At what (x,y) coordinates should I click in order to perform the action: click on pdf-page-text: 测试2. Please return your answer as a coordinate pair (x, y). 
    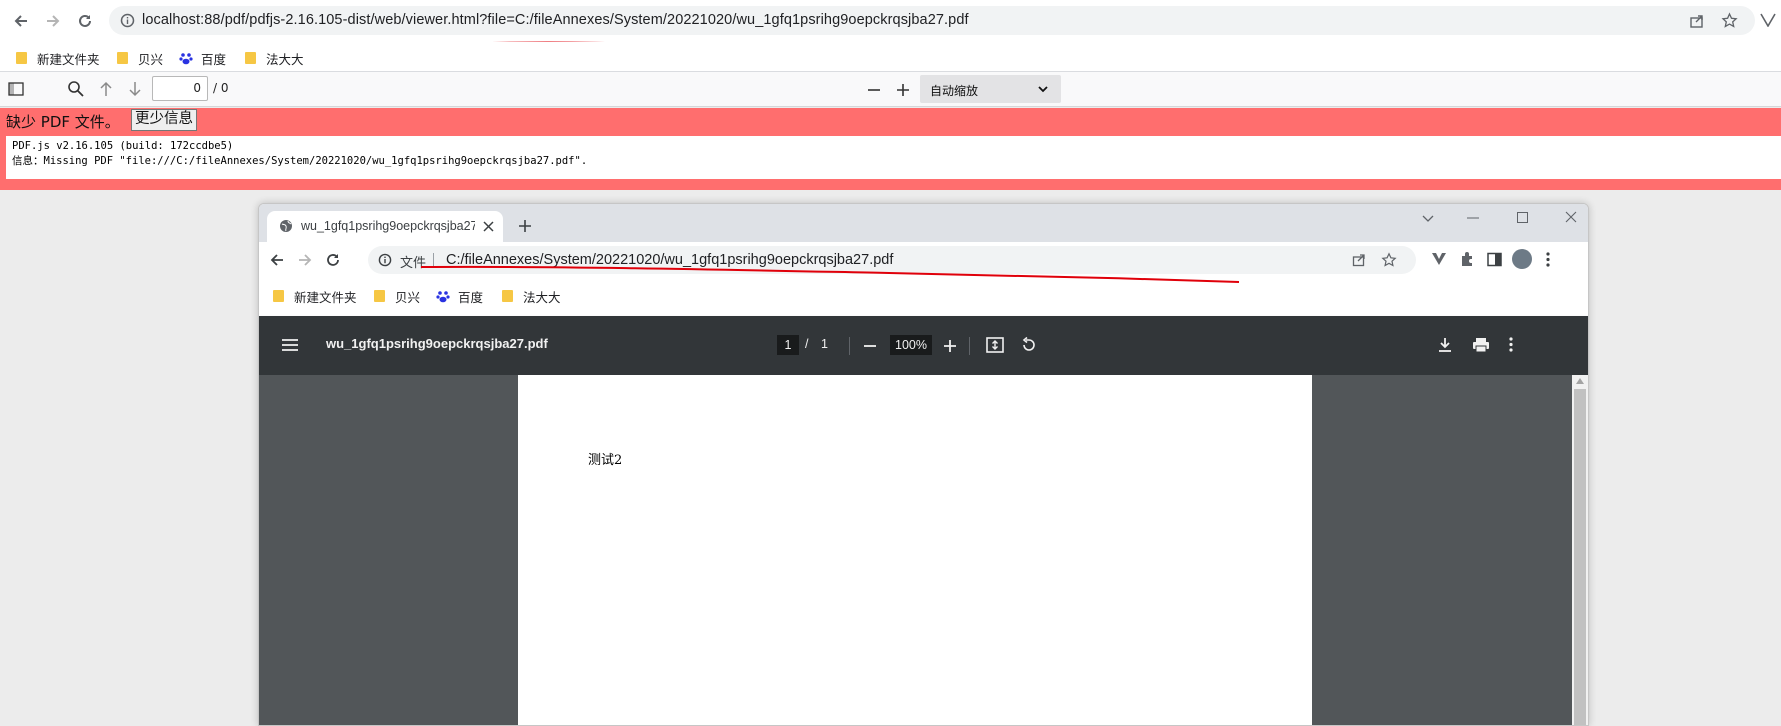
    Looking at the image, I should click on (605, 460).